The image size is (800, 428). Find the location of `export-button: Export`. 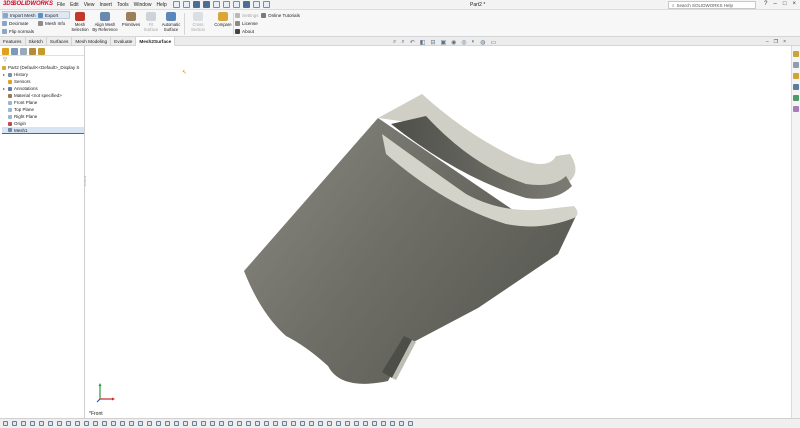

export-button: Export is located at coordinates (51, 15).